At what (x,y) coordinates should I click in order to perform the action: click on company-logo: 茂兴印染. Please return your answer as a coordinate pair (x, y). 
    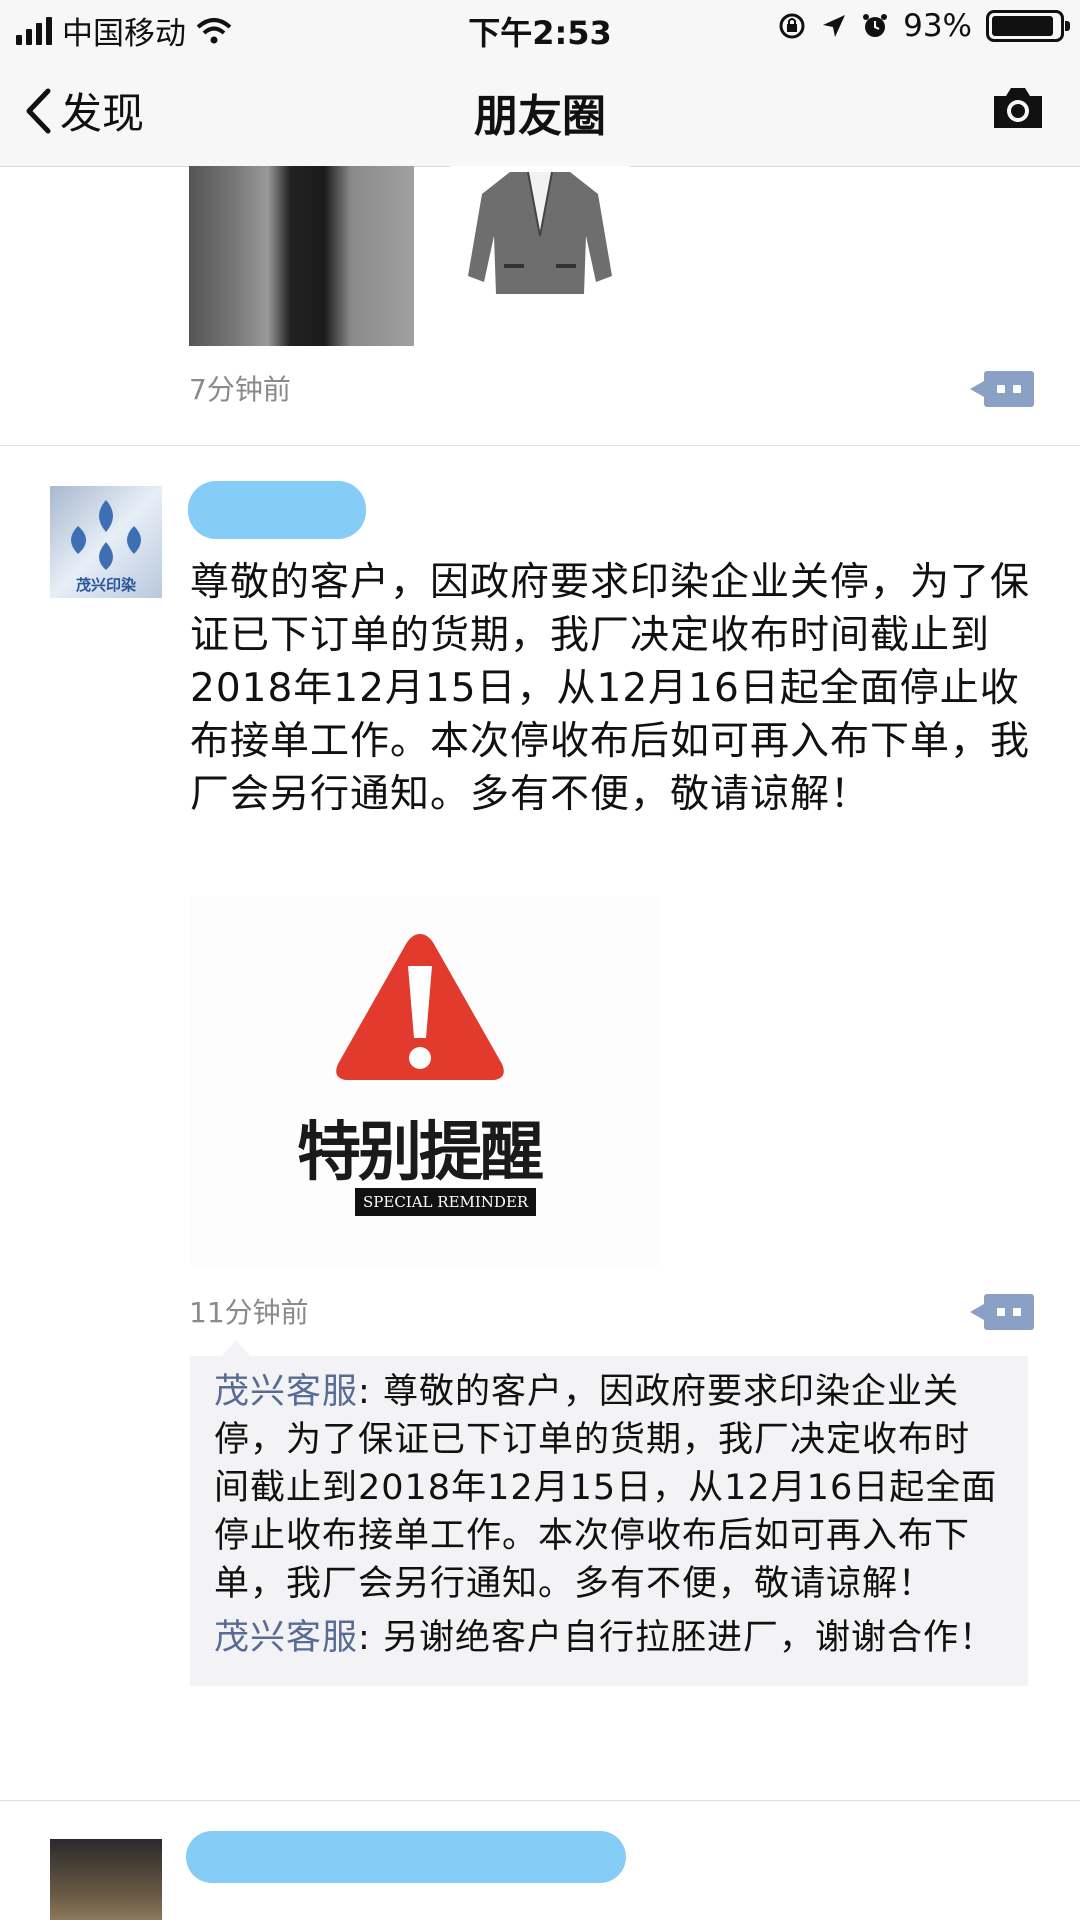
    Looking at the image, I should click on (106, 547).